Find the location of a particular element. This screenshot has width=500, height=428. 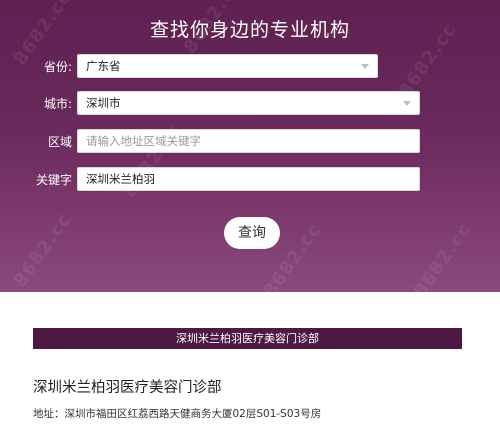

city-value: 深圳市 is located at coordinates (103, 103).